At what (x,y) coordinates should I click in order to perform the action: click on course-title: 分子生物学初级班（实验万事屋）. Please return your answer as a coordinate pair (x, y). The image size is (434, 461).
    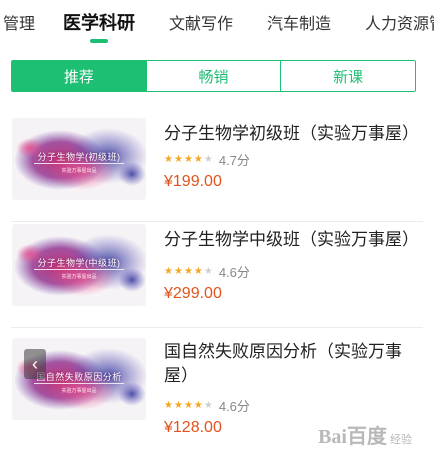
    Looking at the image, I should click on (291, 134).